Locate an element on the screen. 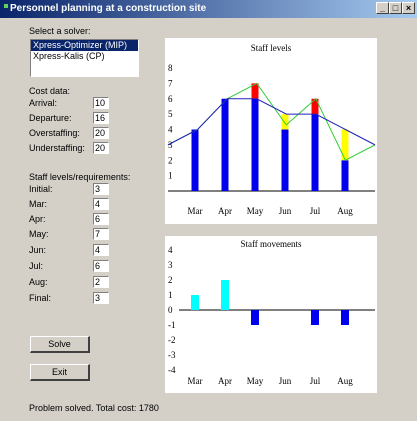 The width and height of the screenshot is (417, 421). window-controls: _ □ × is located at coordinates (395, 8).